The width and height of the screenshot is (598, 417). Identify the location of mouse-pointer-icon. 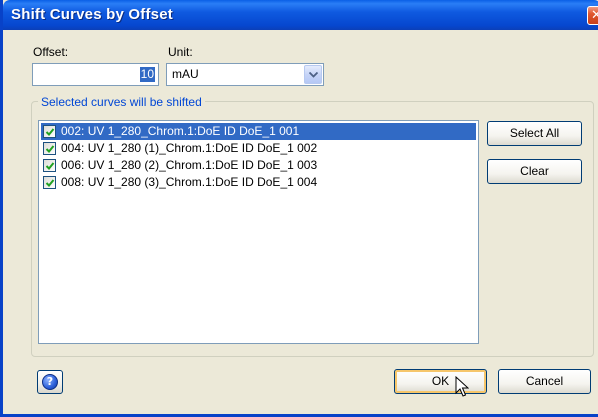
(462, 386).